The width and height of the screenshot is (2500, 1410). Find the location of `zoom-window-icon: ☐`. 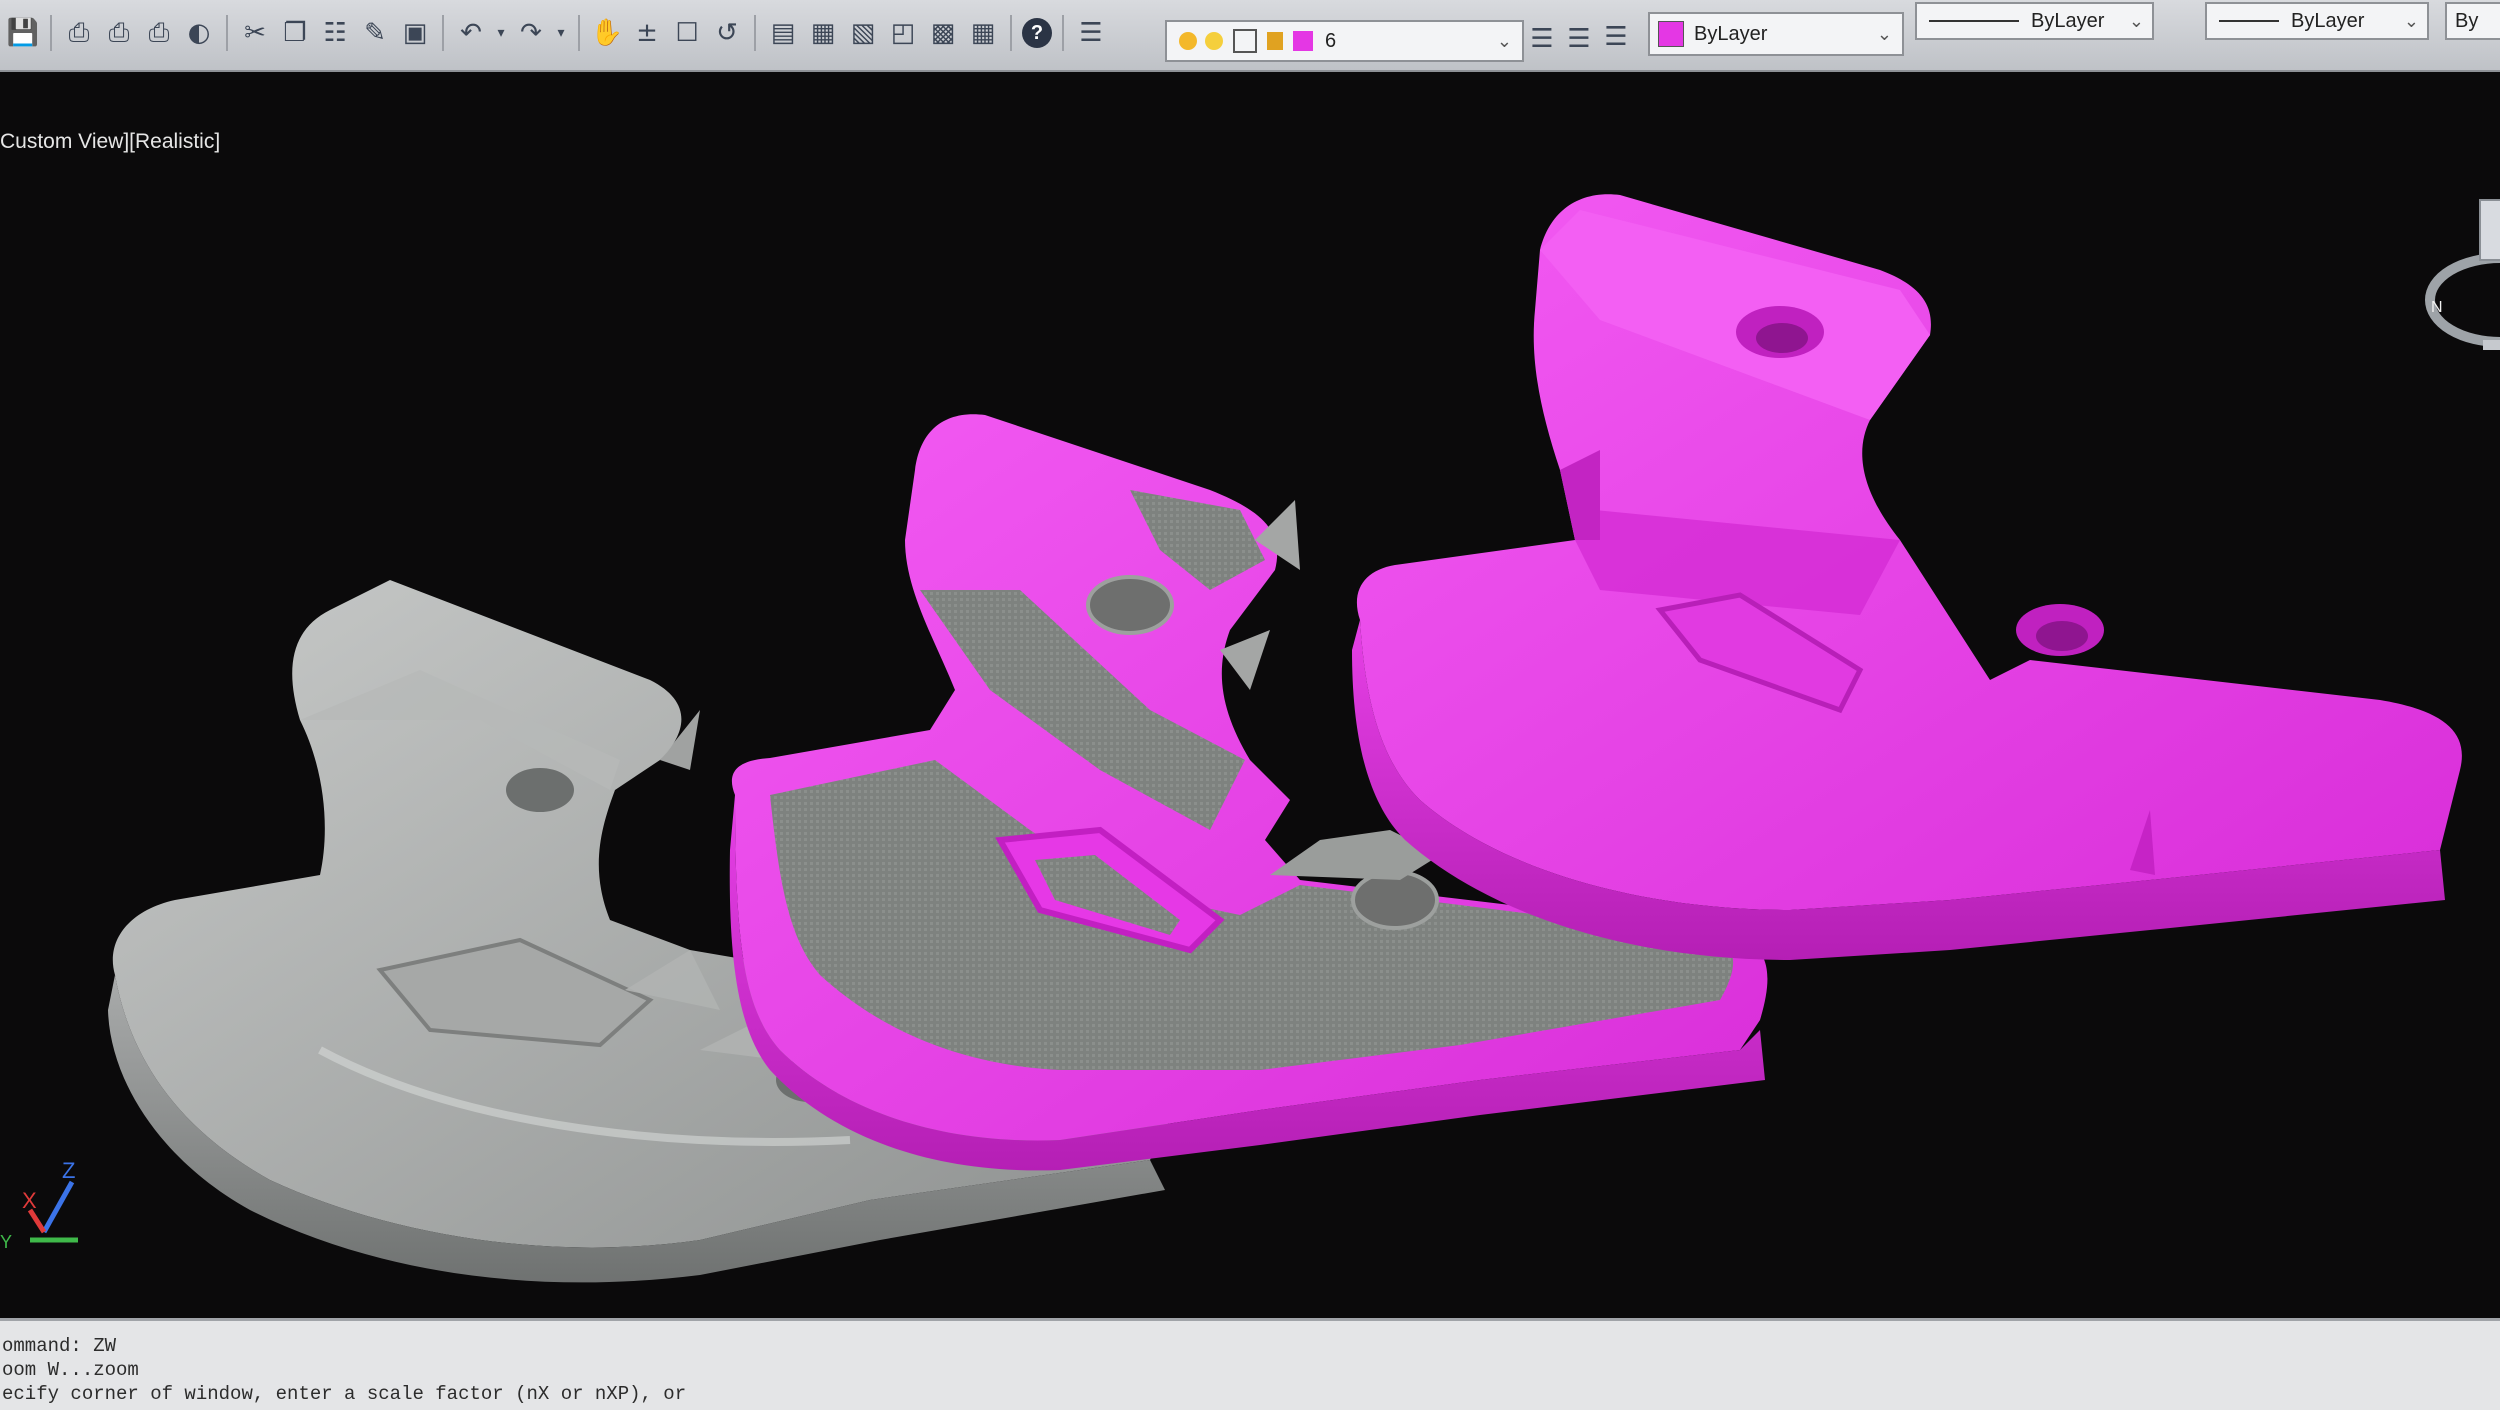

zoom-window-icon: ☐ is located at coordinates (687, 33).